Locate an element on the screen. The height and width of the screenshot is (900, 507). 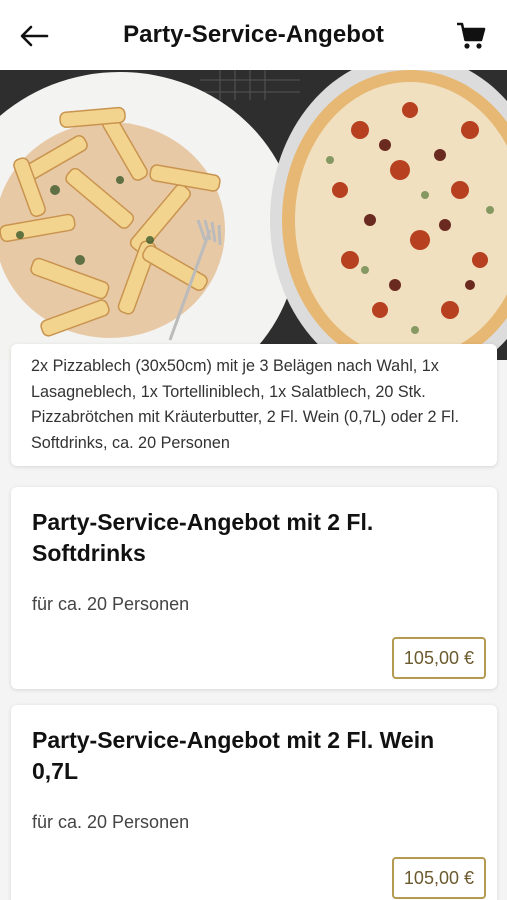
shopping-cart-icon is located at coordinates (471, 35).